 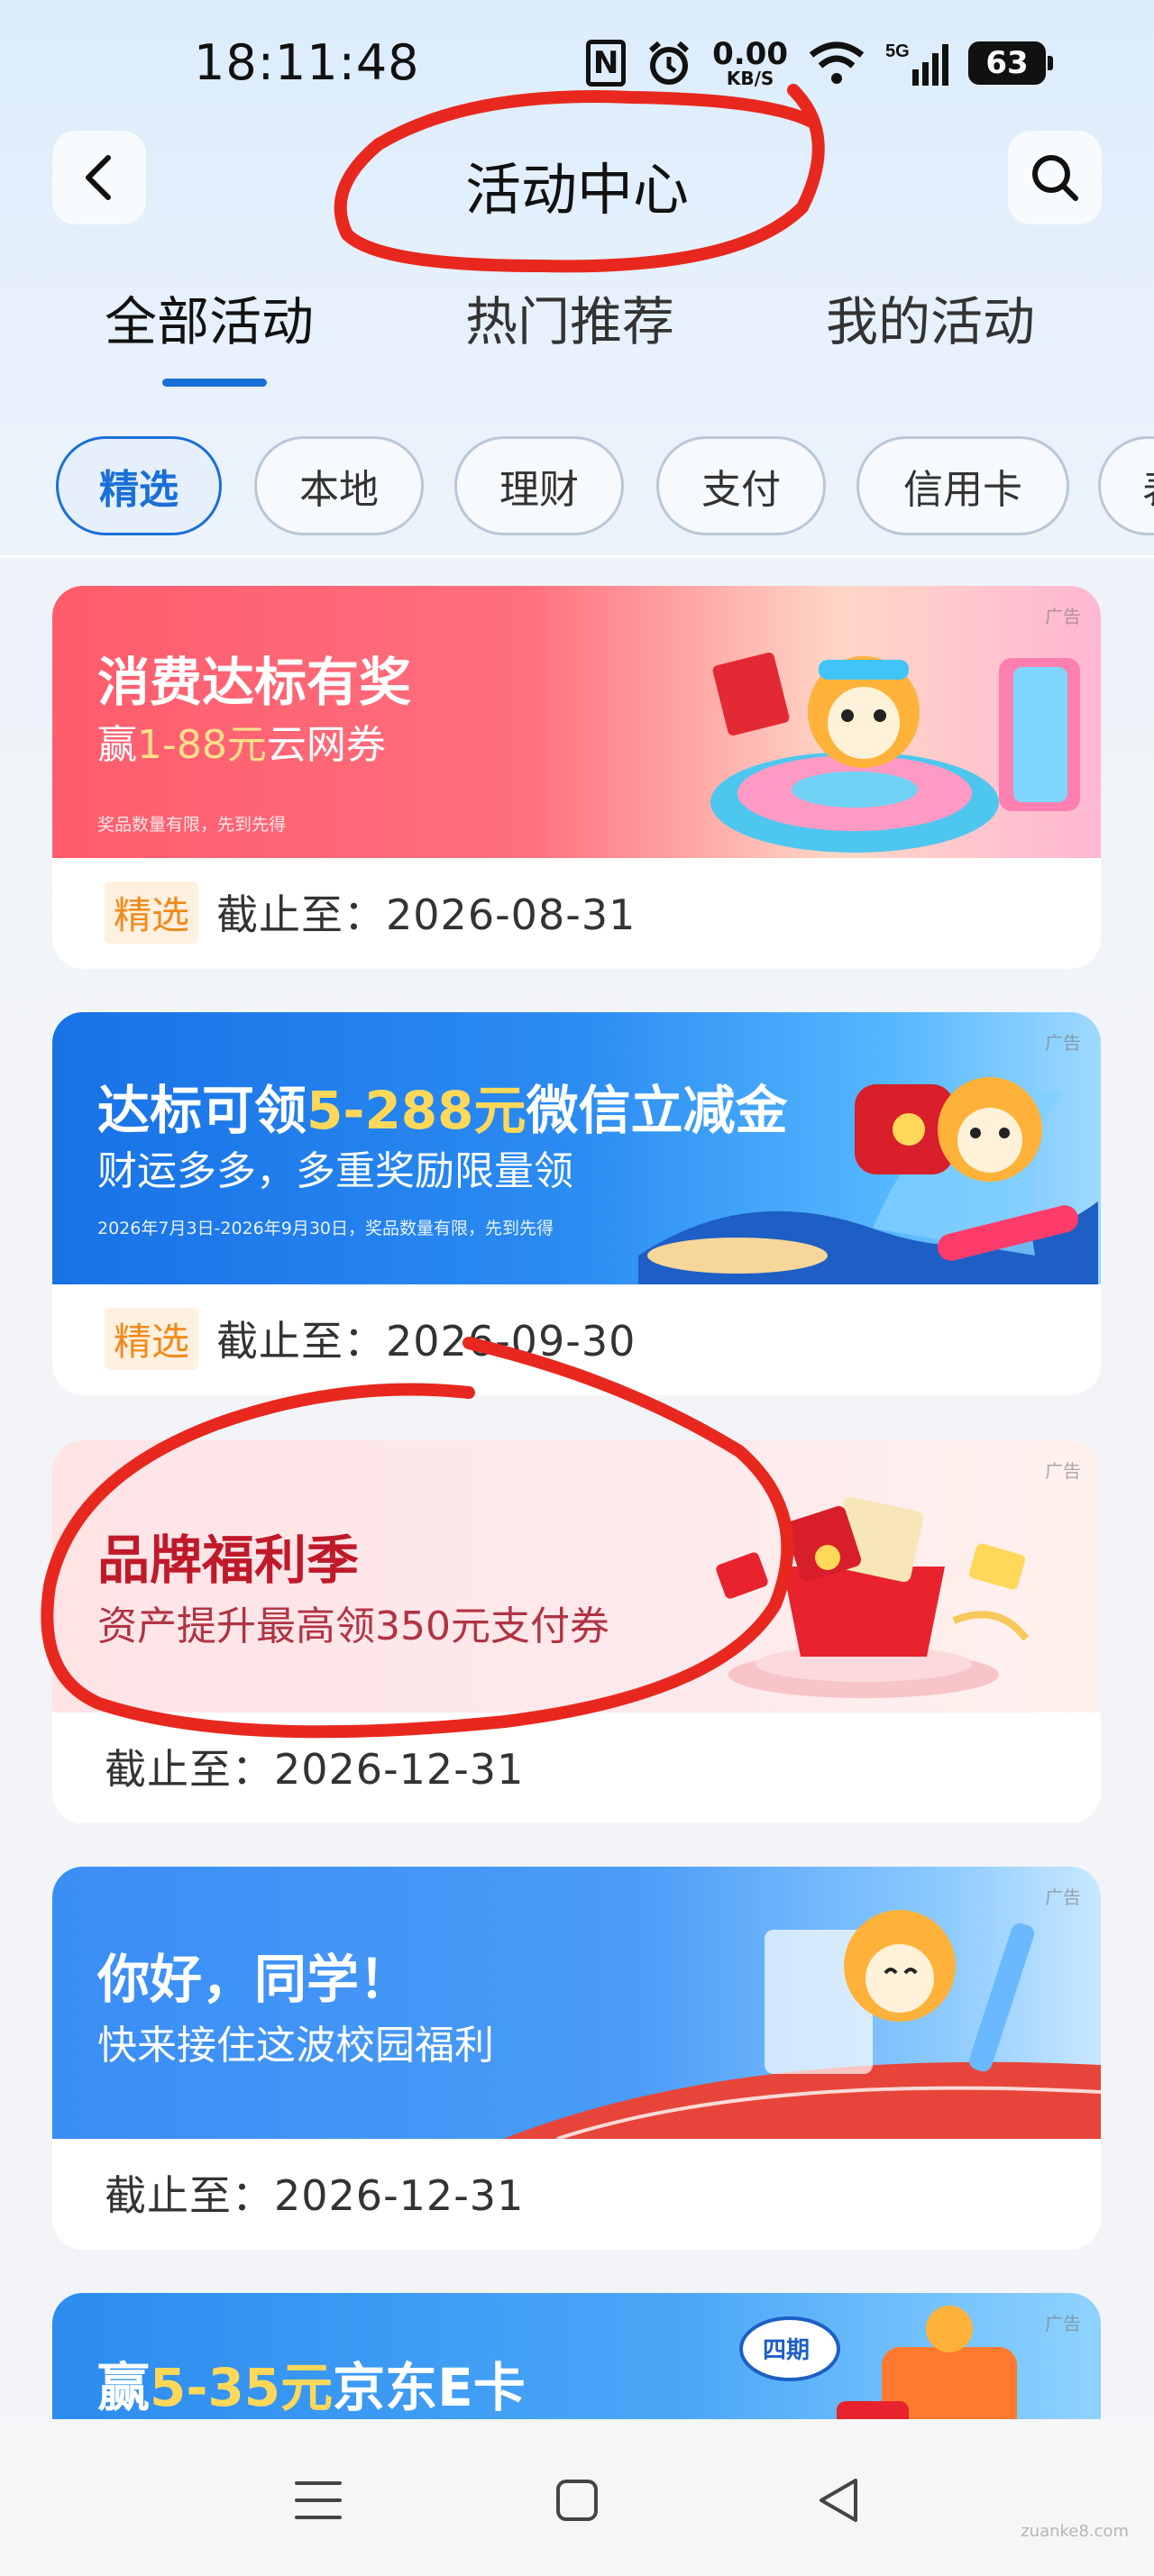 I want to click on subtitle-prefix: 赢, so click(x=117, y=745).